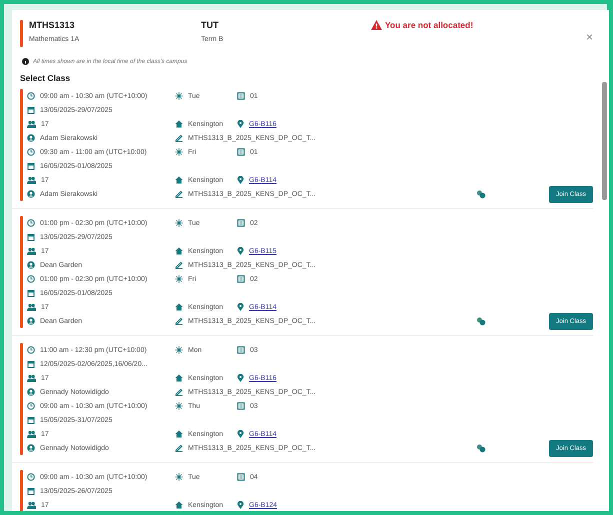  What do you see at coordinates (46, 78) in the screenshot?
I see `section-title: Select Class` at bounding box center [46, 78].